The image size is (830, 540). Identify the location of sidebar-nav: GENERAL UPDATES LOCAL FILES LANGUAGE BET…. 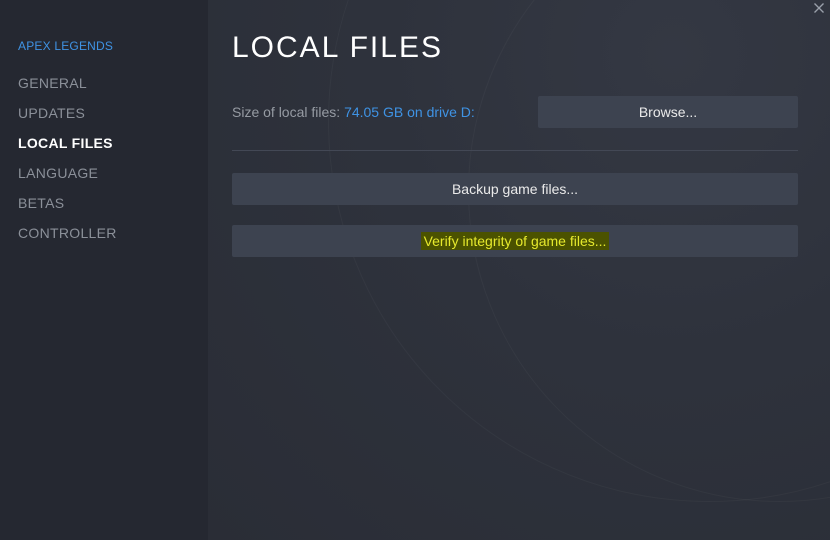
(67, 163).